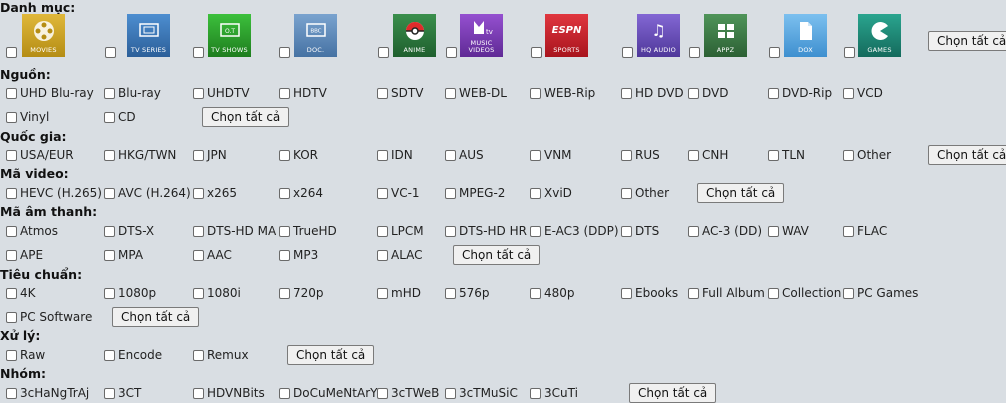 Image resolution: width=1006 pixels, height=403 pixels. Describe the element at coordinates (574, 231) in the screenshot. I see `audio-option: E-AC3 (DDP)` at that location.